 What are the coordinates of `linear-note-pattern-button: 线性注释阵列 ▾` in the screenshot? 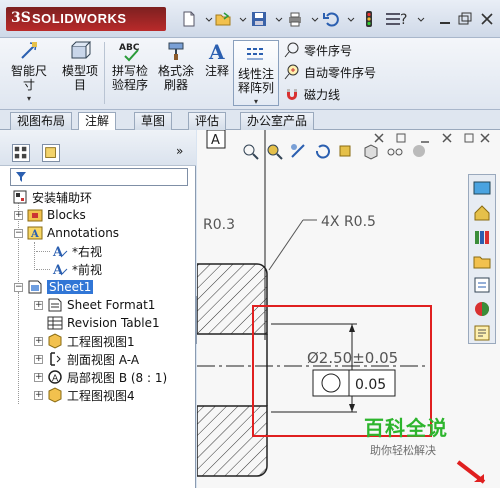 It's located at (256, 73).